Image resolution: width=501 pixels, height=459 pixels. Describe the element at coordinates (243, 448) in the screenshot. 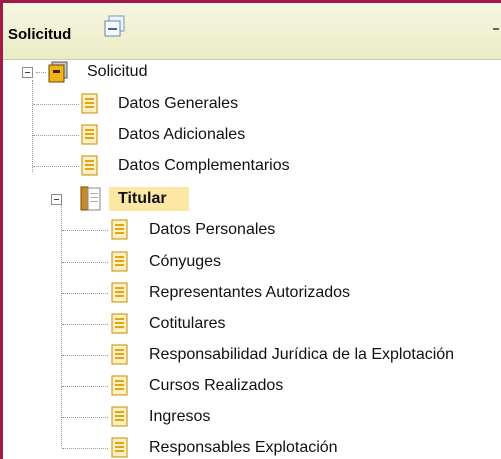

I see `tree-item-responsables-explotacion: Responsables Explotación` at that location.